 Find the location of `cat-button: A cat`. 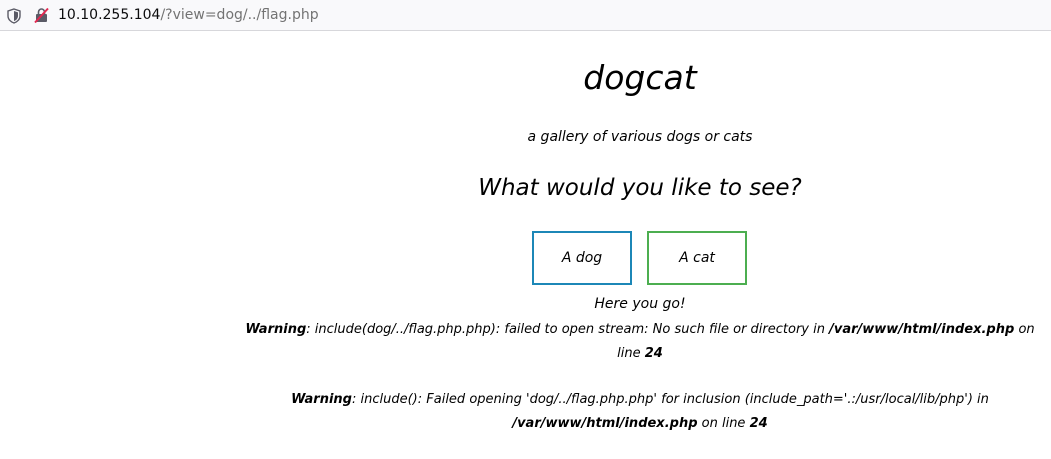

cat-button: A cat is located at coordinates (697, 258).